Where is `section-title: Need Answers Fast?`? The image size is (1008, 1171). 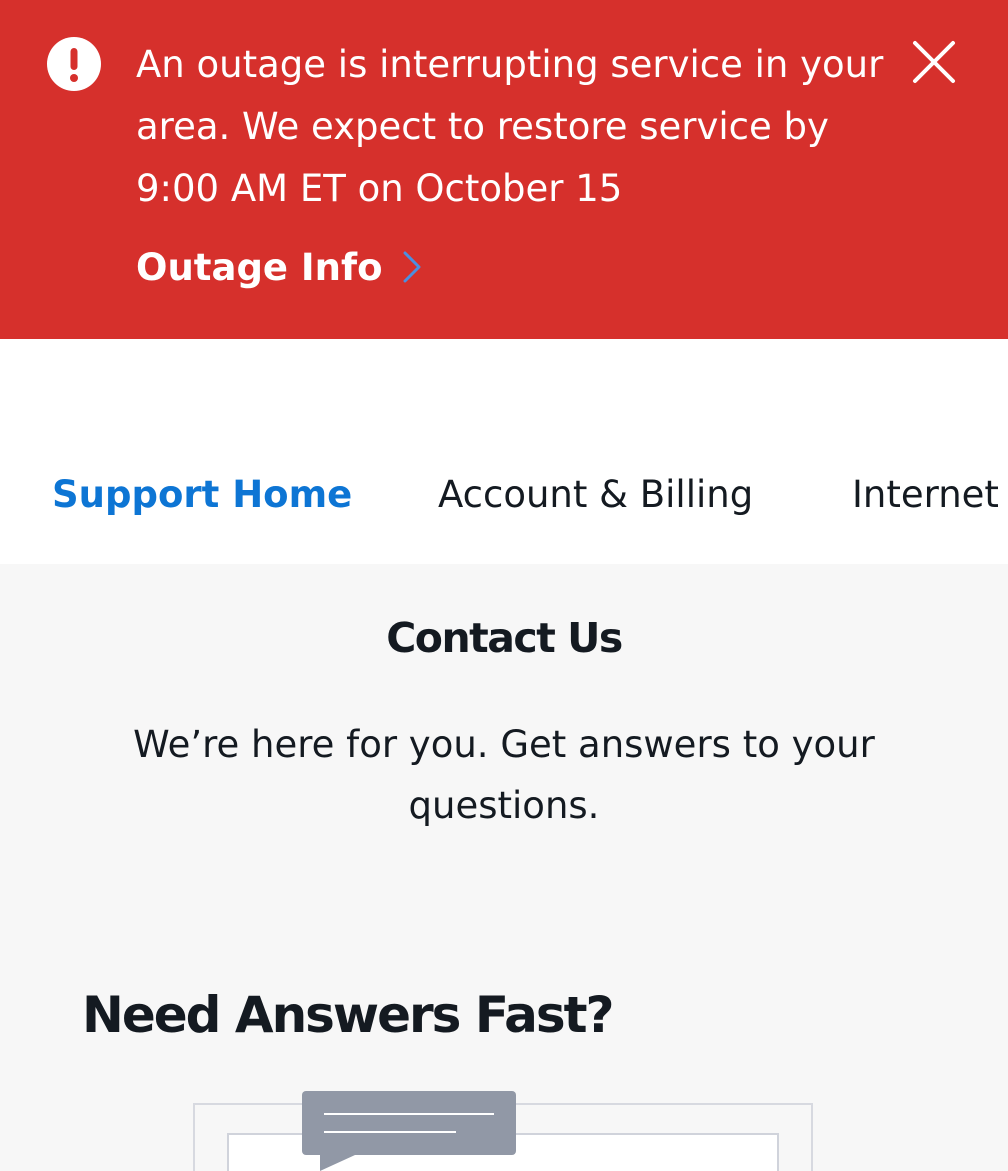
section-title: Need Answers Fast? is located at coordinates (348, 1015).